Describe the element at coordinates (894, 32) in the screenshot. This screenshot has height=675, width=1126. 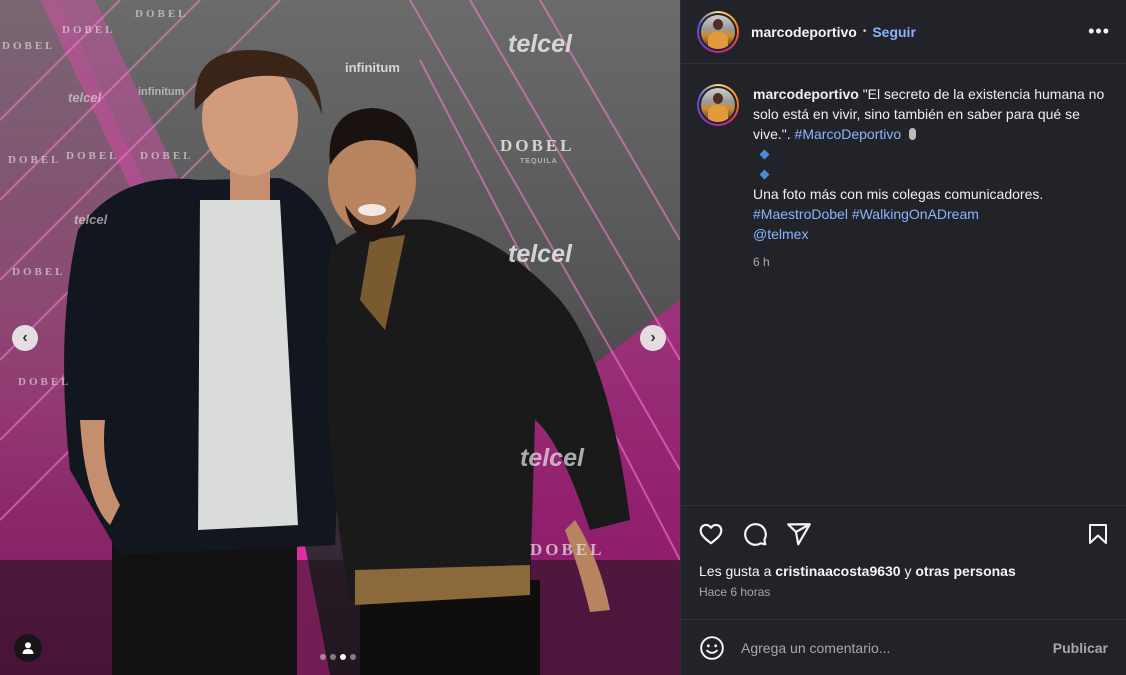
I see `follow-button: Seguir` at that location.